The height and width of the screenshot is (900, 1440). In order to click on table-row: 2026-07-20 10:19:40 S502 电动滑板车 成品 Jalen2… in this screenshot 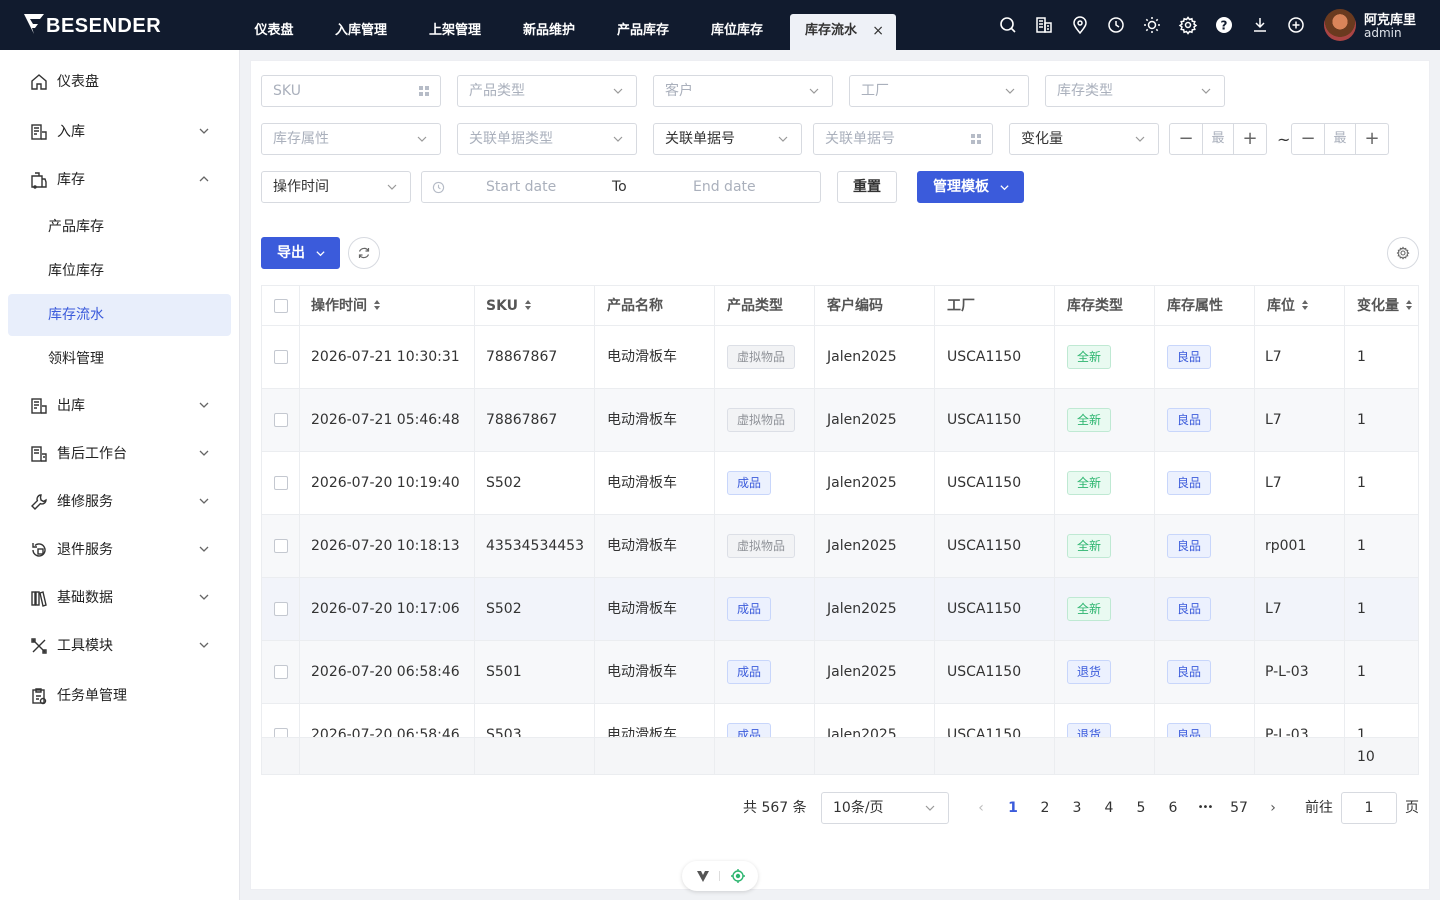, I will do `click(840, 483)`.